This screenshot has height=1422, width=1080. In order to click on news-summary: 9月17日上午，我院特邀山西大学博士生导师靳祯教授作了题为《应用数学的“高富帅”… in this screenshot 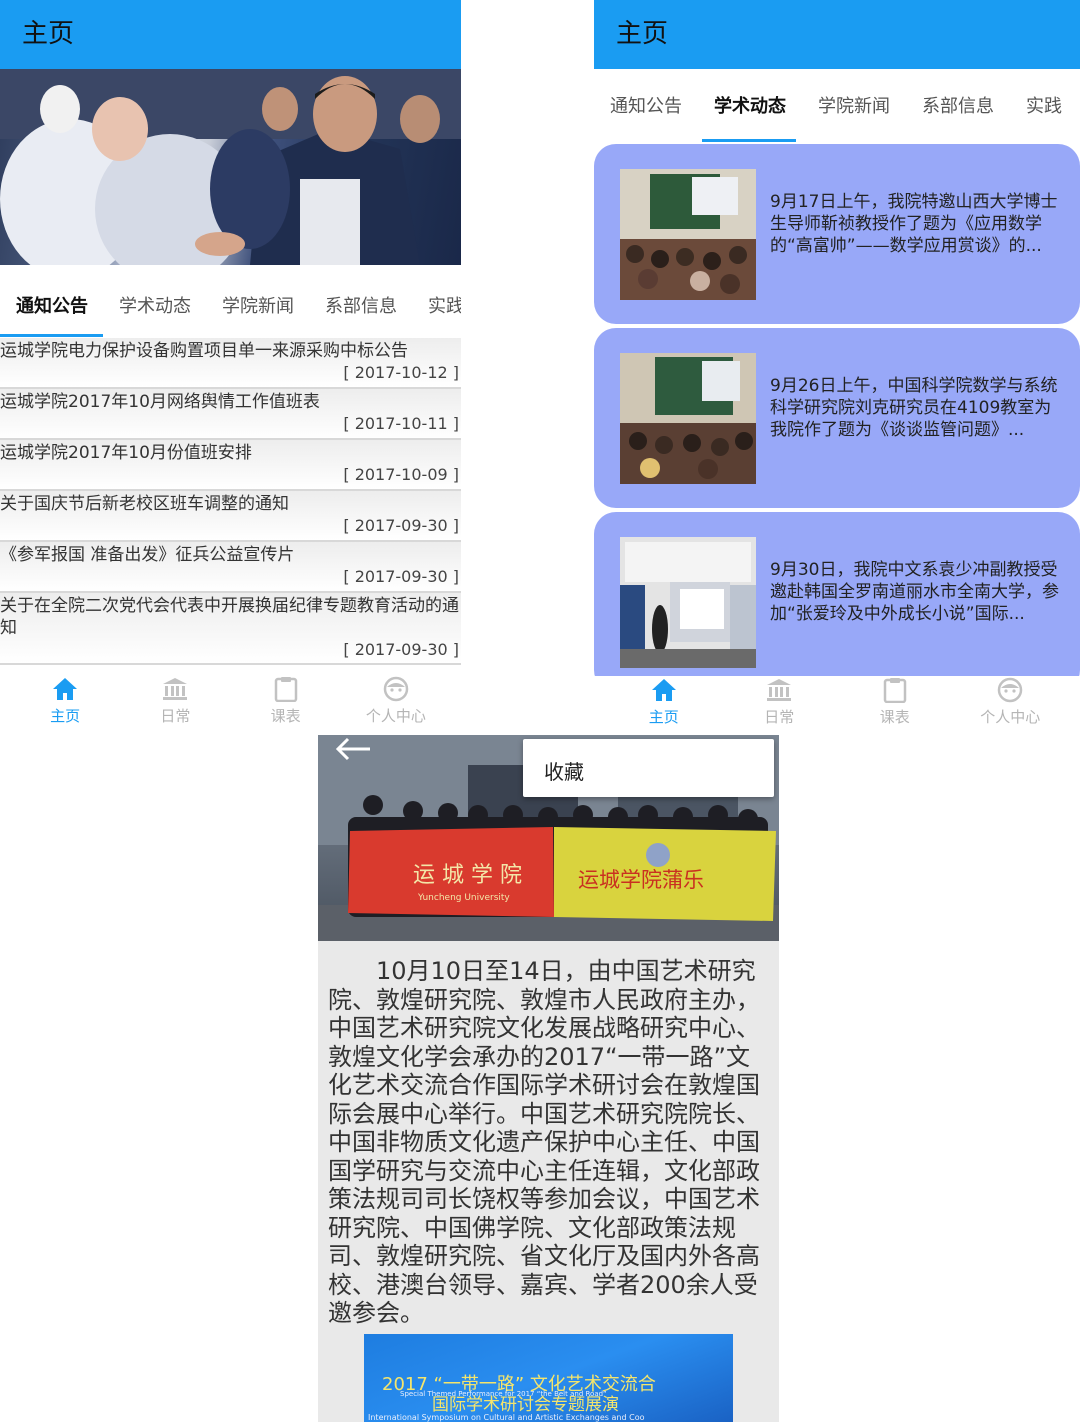, I will do `click(914, 224)`.